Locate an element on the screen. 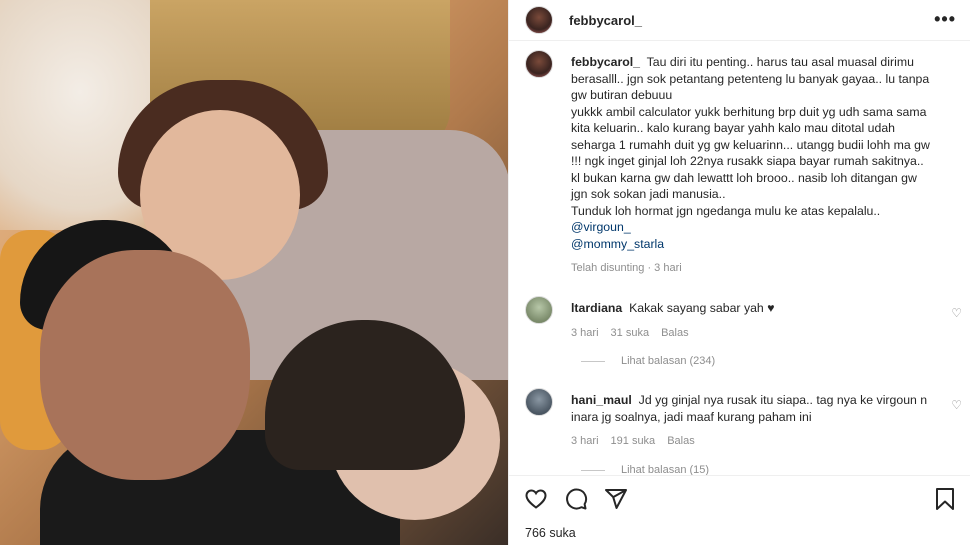 This screenshot has width=970, height=545. comment-icon is located at coordinates (576, 499).